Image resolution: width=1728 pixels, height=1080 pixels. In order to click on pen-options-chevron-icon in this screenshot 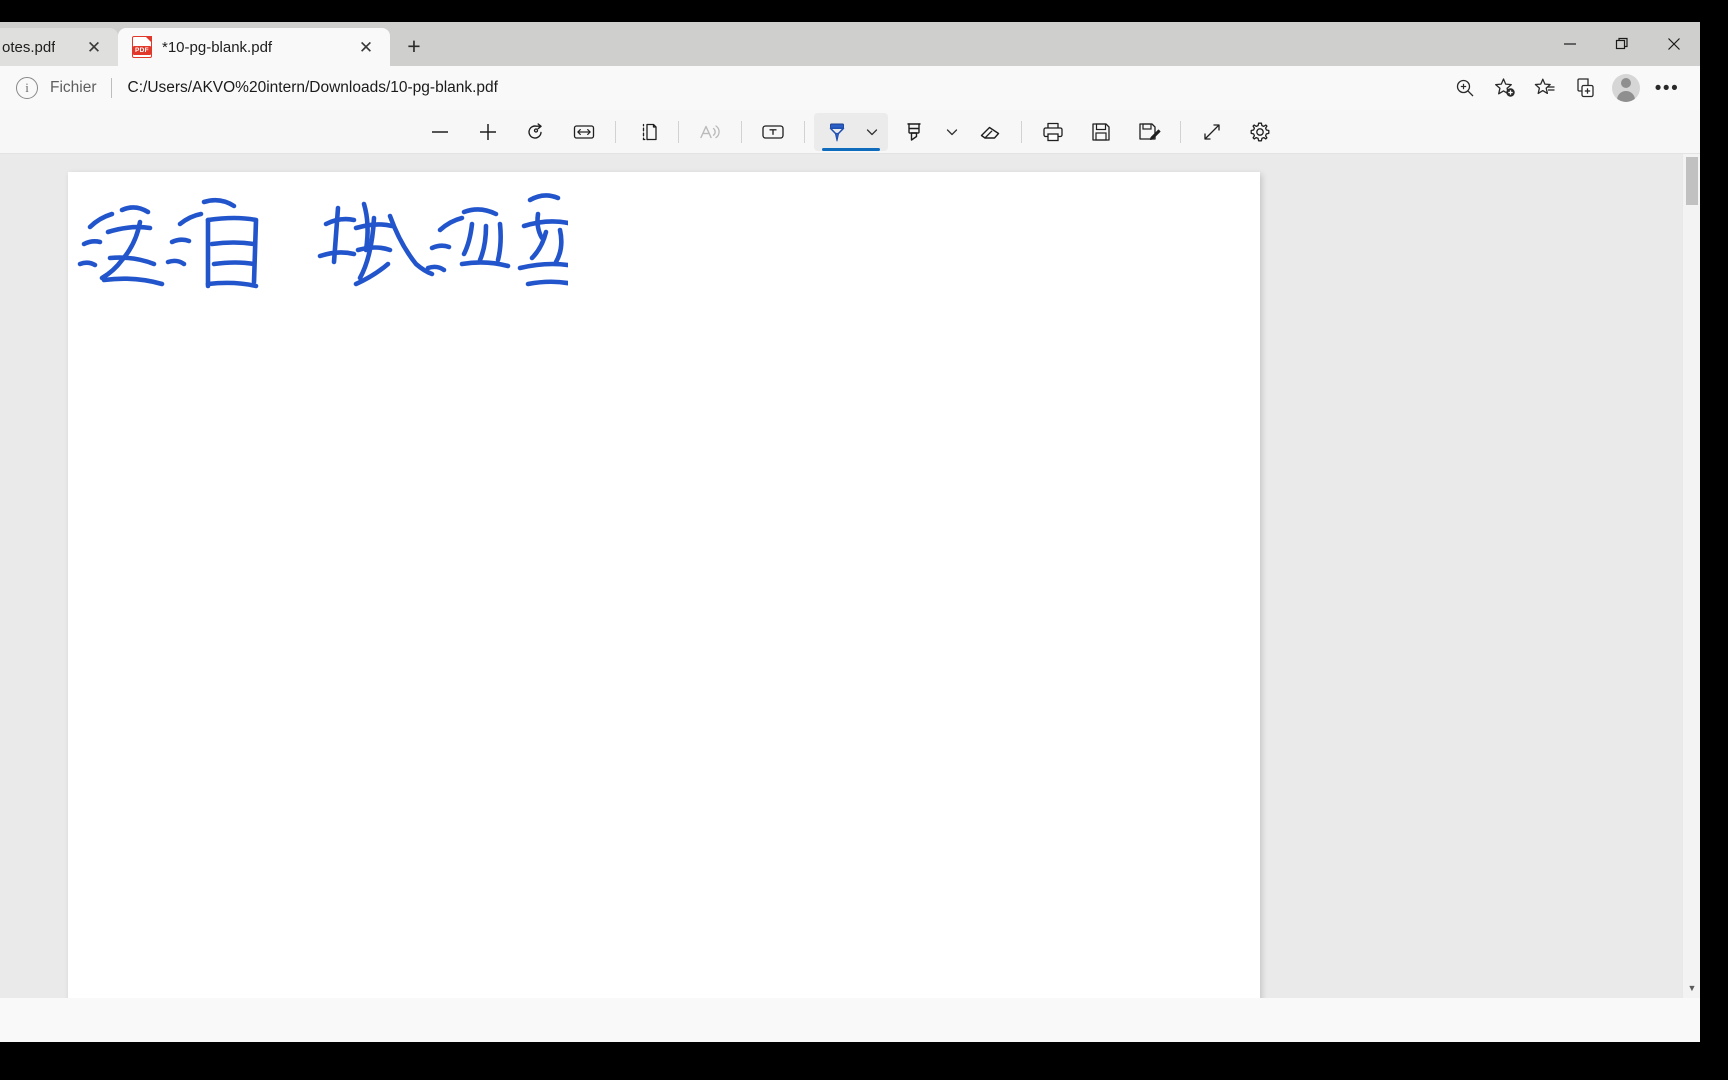, I will do `click(872, 132)`.